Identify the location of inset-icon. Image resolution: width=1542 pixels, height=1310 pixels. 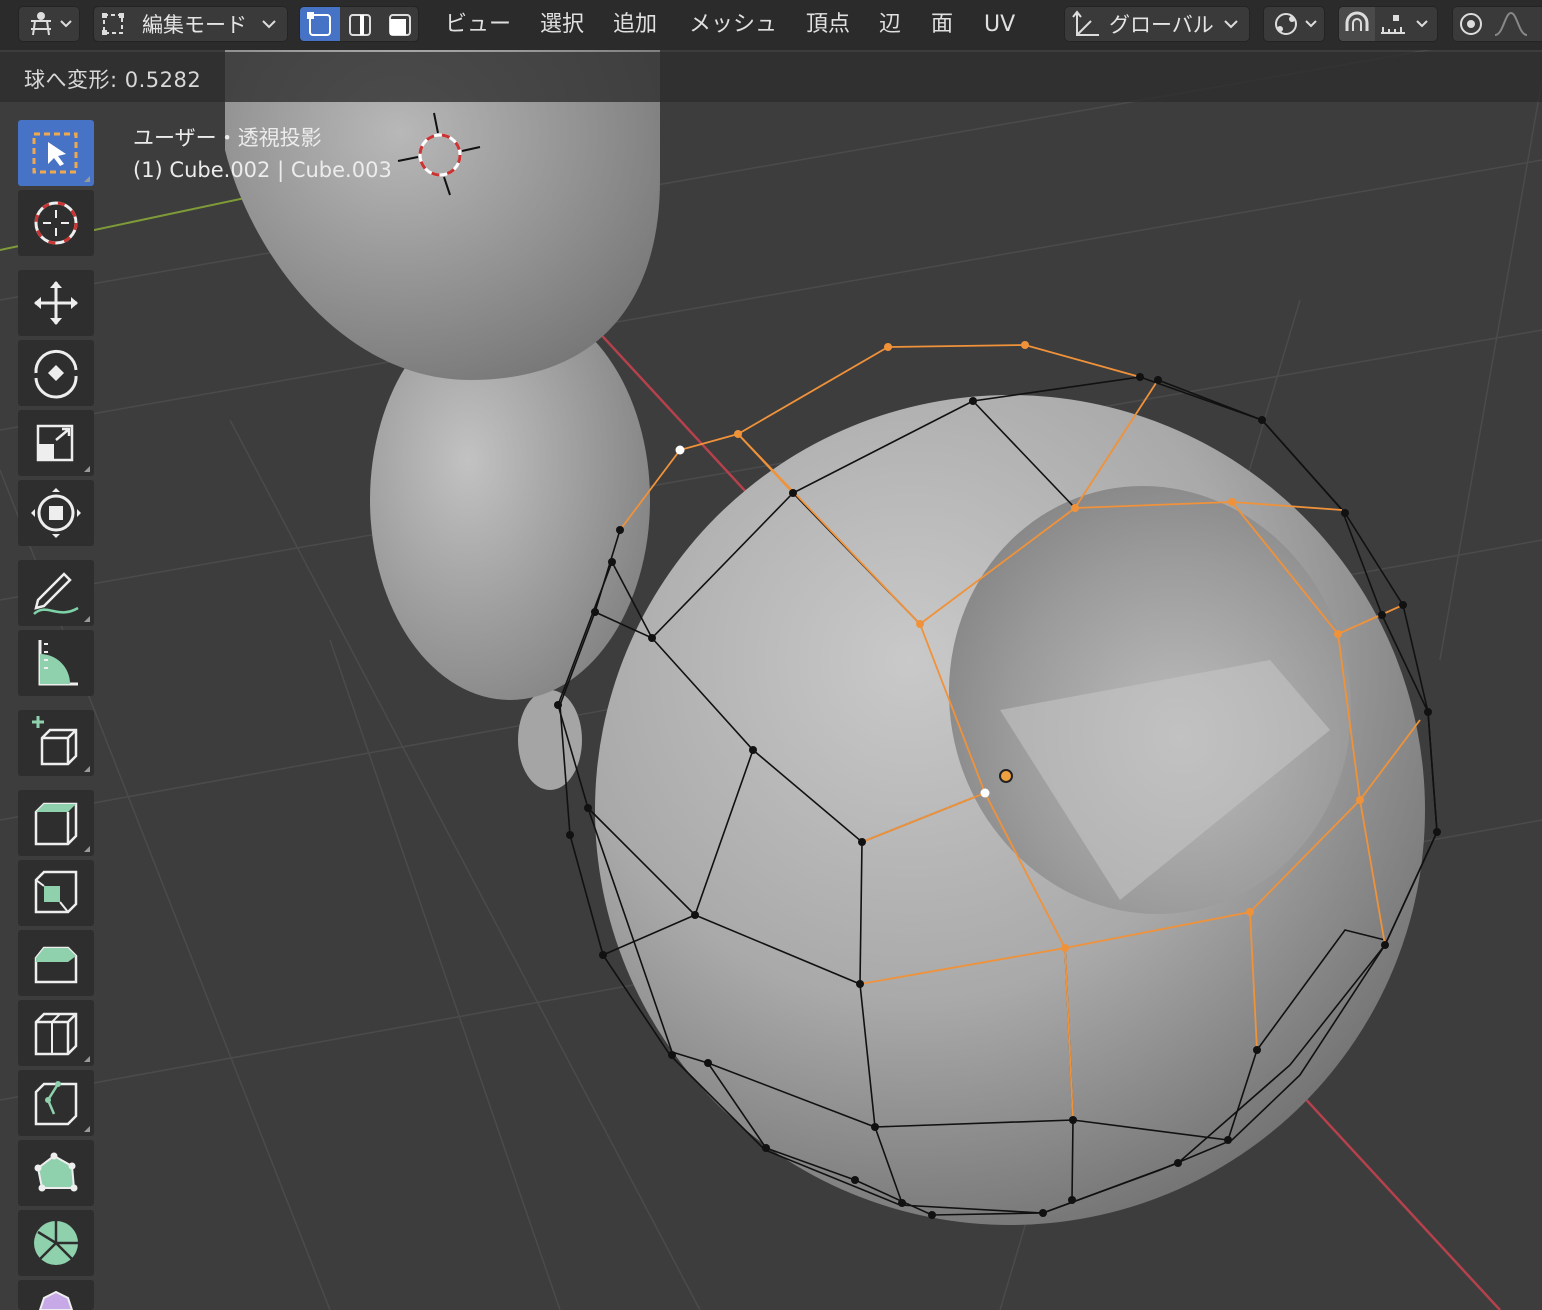
(56, 892).